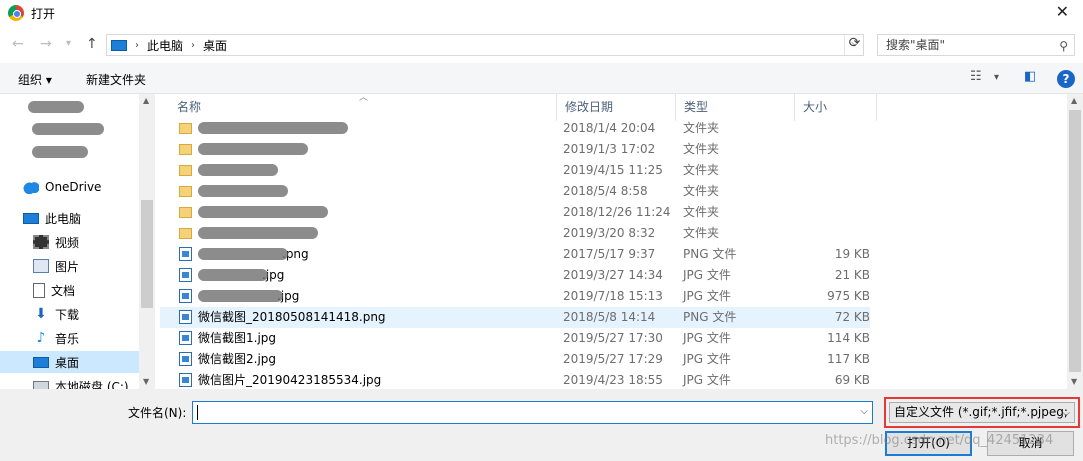  I want to click on file-row: 2019/3/20 8:32 文件夹, so click(515, 233).